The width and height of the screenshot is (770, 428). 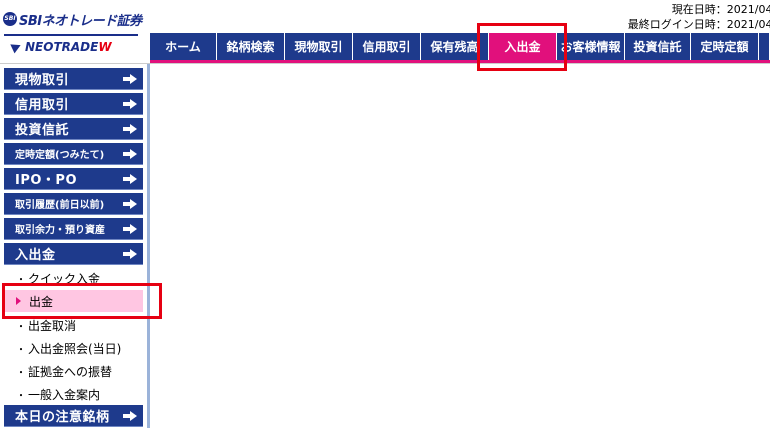 What do you see at coordinates (82, 301) in the screenshot?
I see `highlight-submenu-withdrawal` at bounding box center [82, 301].